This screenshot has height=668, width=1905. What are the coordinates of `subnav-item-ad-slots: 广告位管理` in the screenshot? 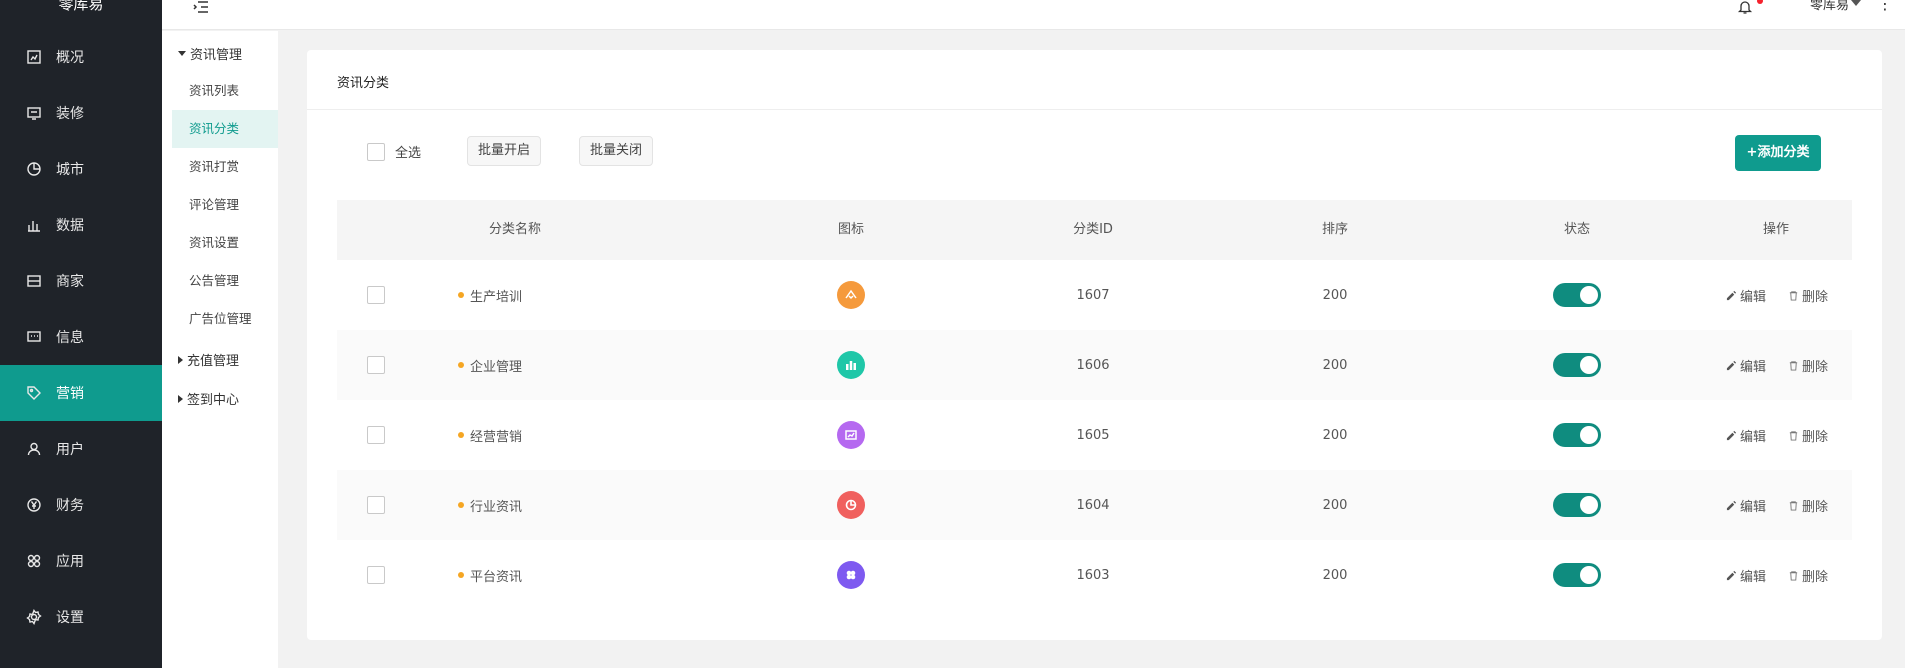 It's located at (225, 319).